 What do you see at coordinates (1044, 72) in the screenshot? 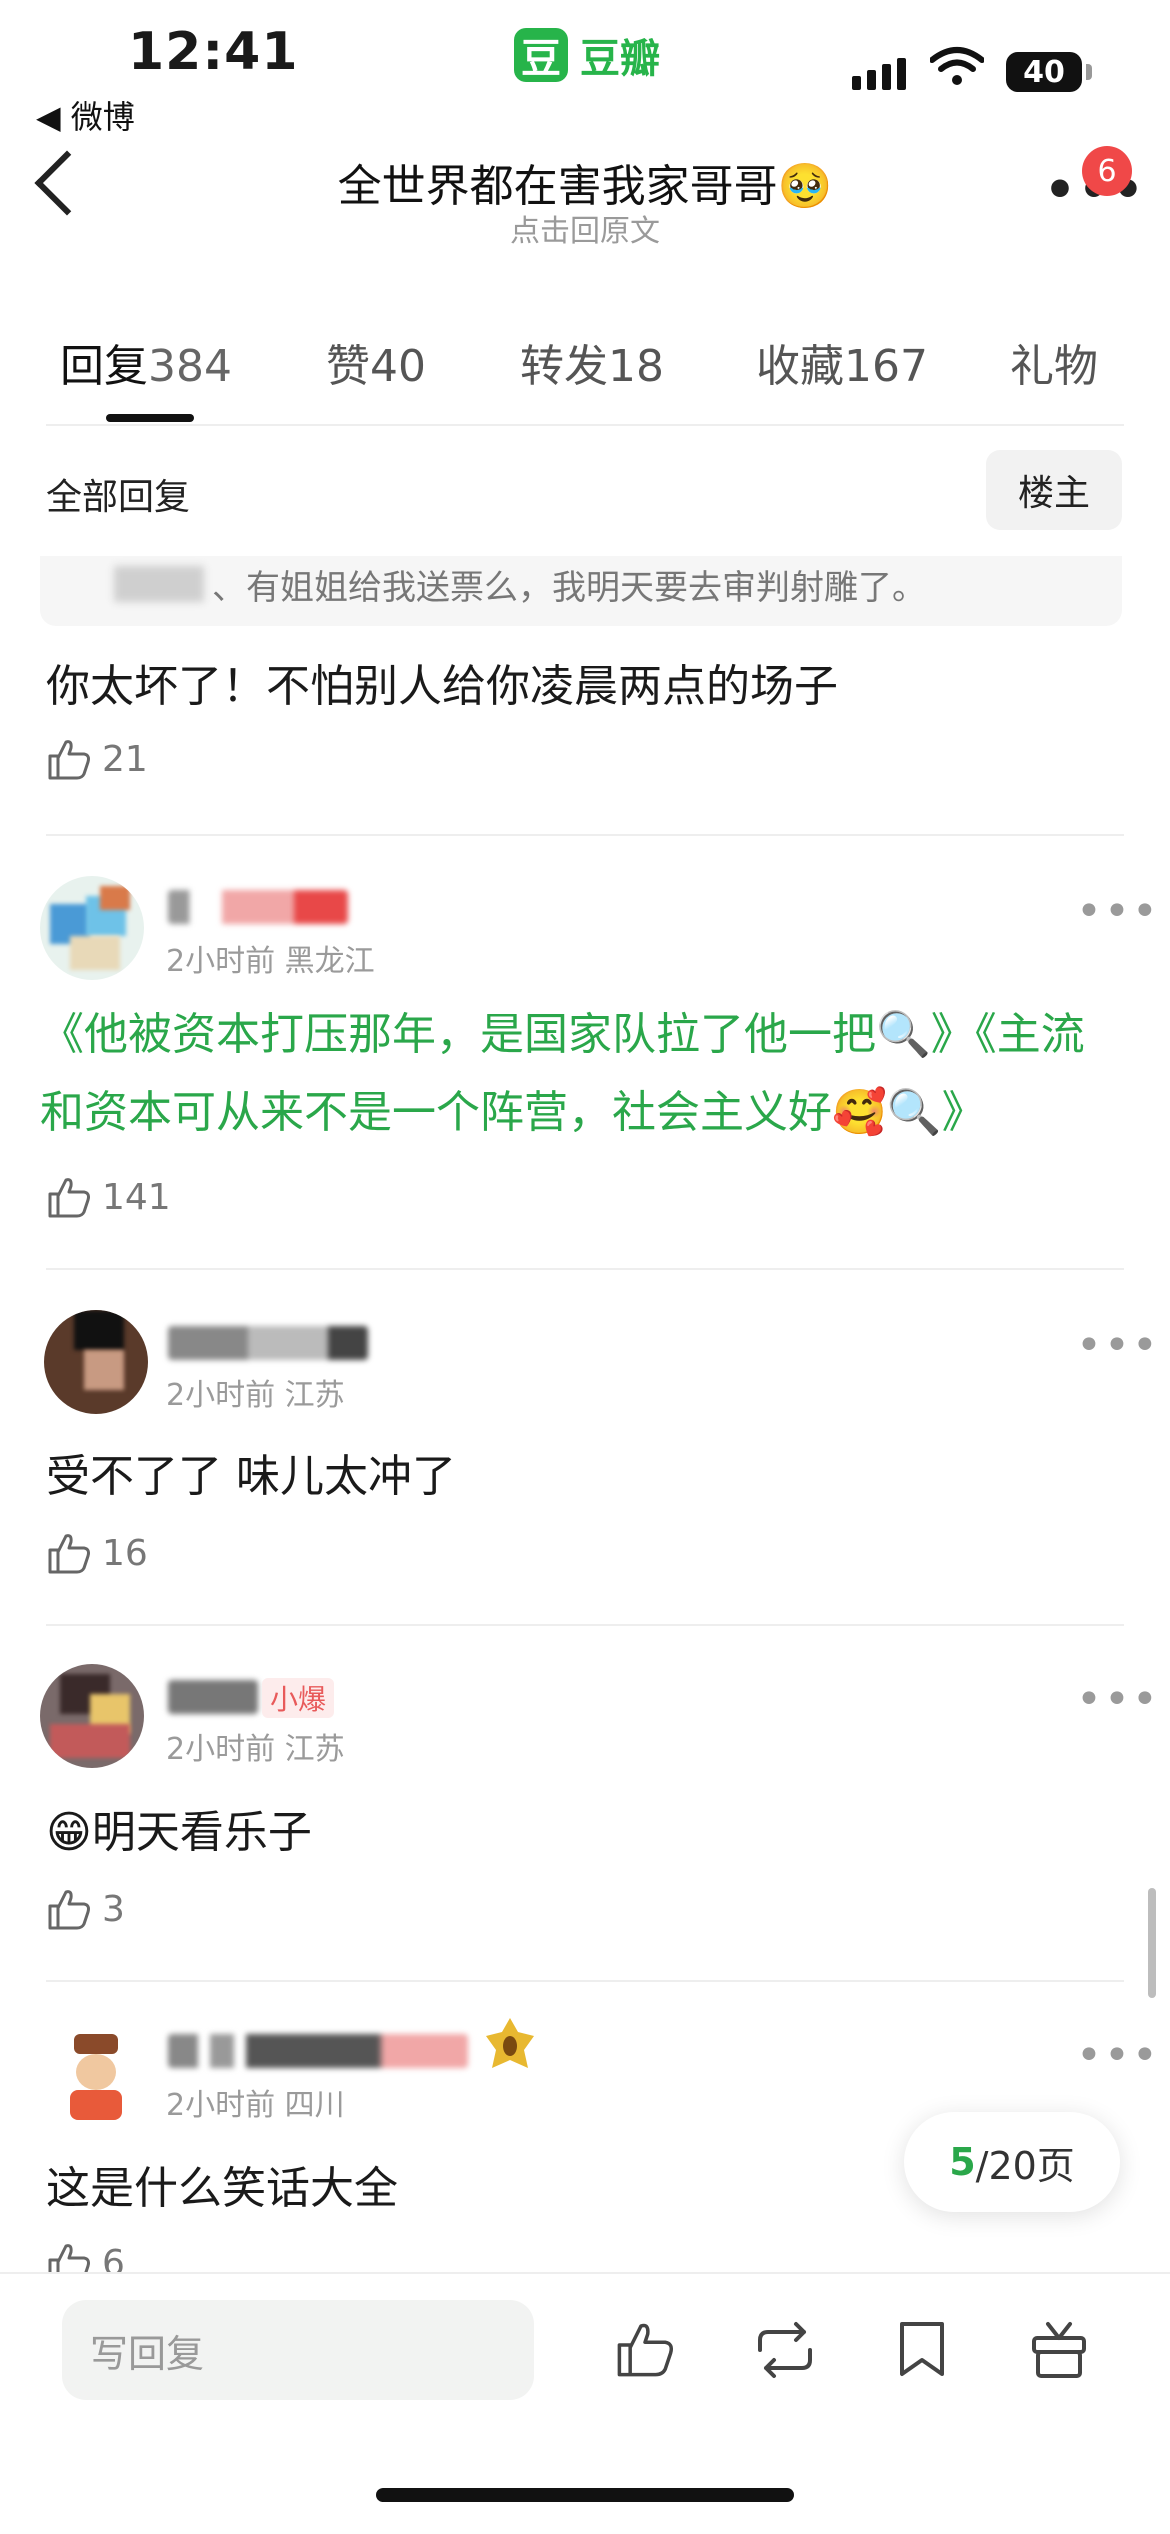
I see `battery-icon: 40` at bounding box center [1044, 72].